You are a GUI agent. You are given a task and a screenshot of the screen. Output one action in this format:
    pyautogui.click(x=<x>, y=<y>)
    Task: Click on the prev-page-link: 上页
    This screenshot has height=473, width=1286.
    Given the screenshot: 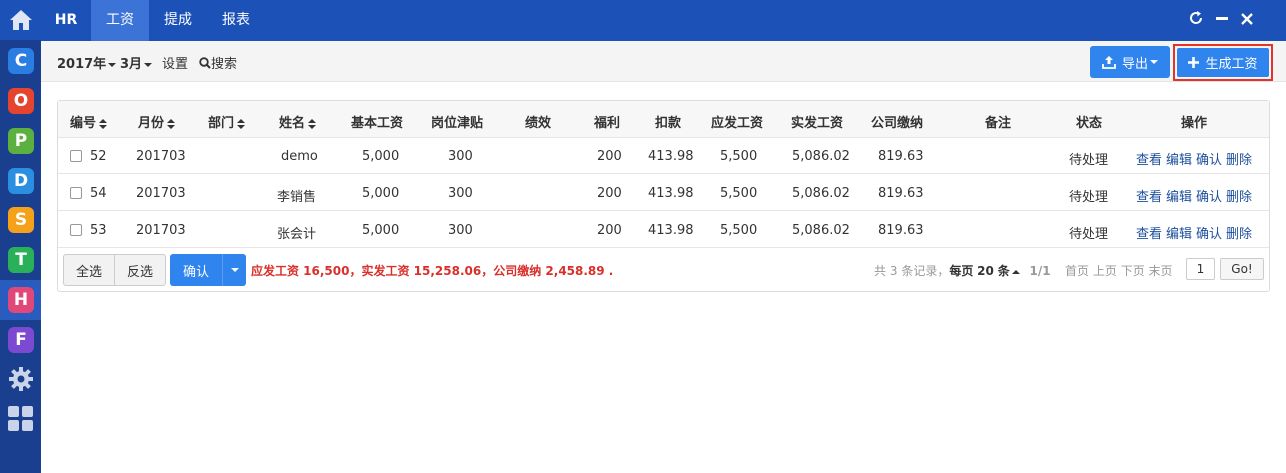 What is the action you would take?
    pyautogui.click(x=1105, y=271)
    